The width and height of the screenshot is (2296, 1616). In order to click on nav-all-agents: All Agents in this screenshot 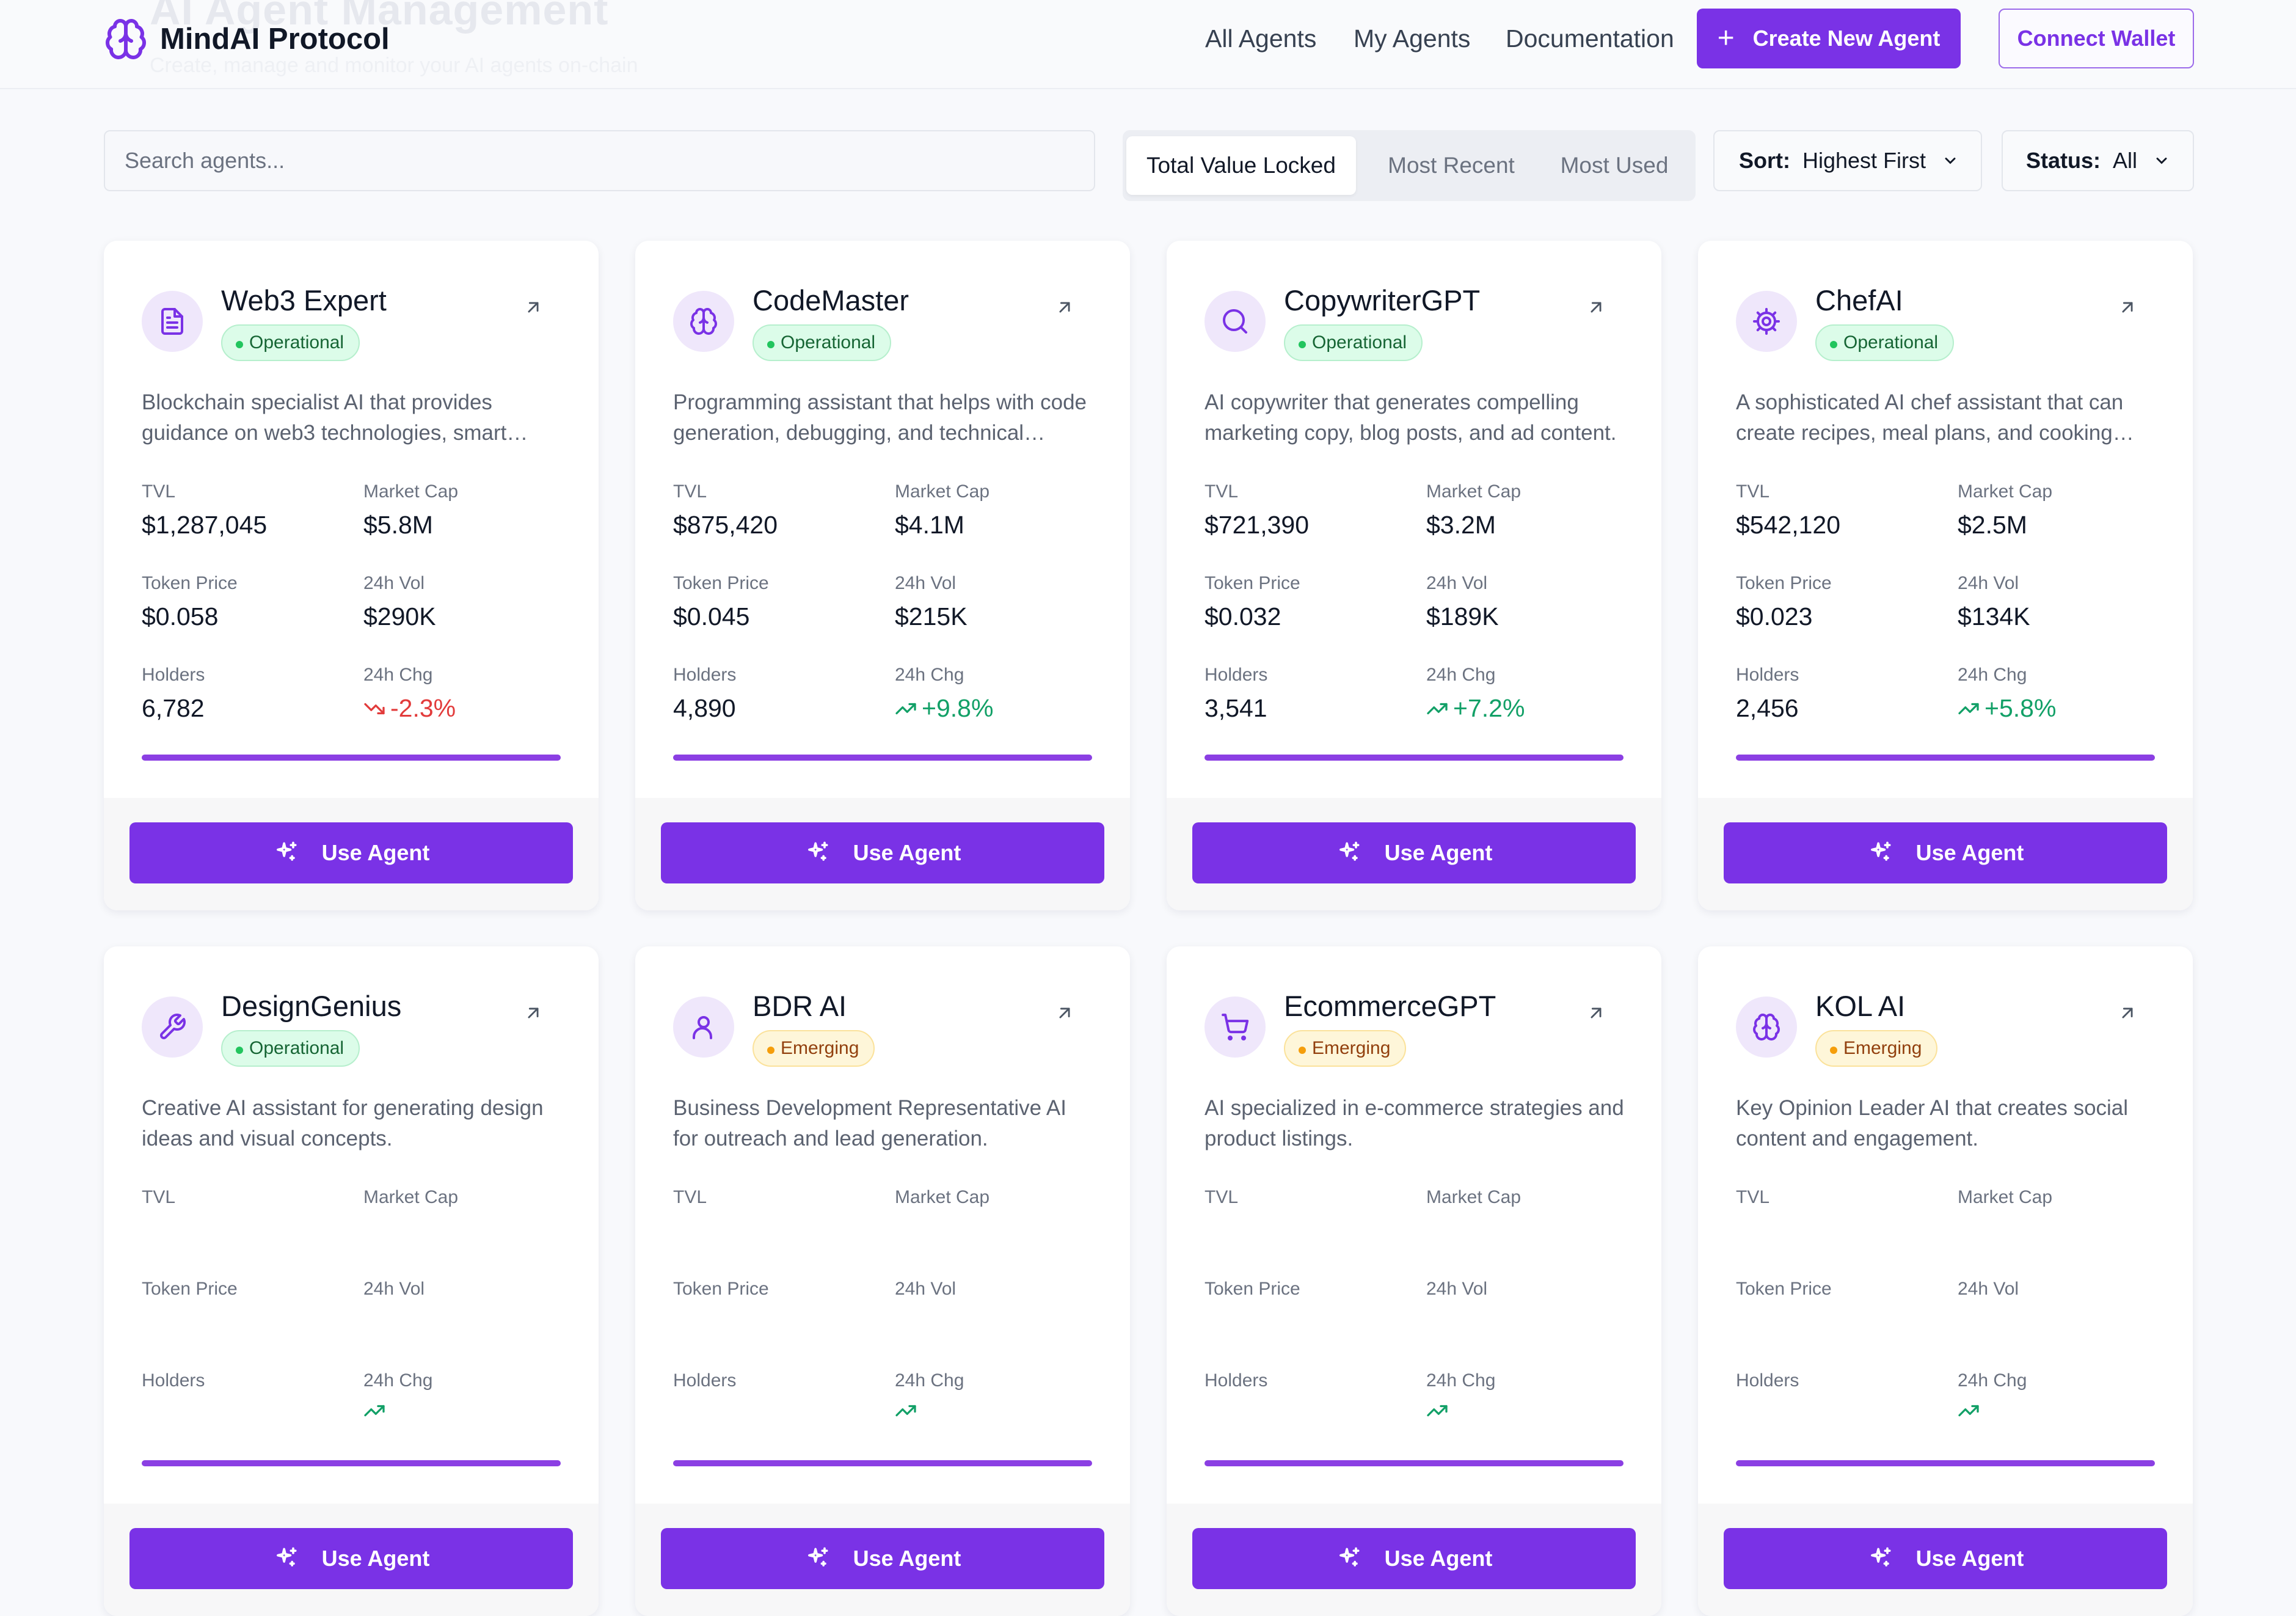, I will do `click(1260, 38)`.